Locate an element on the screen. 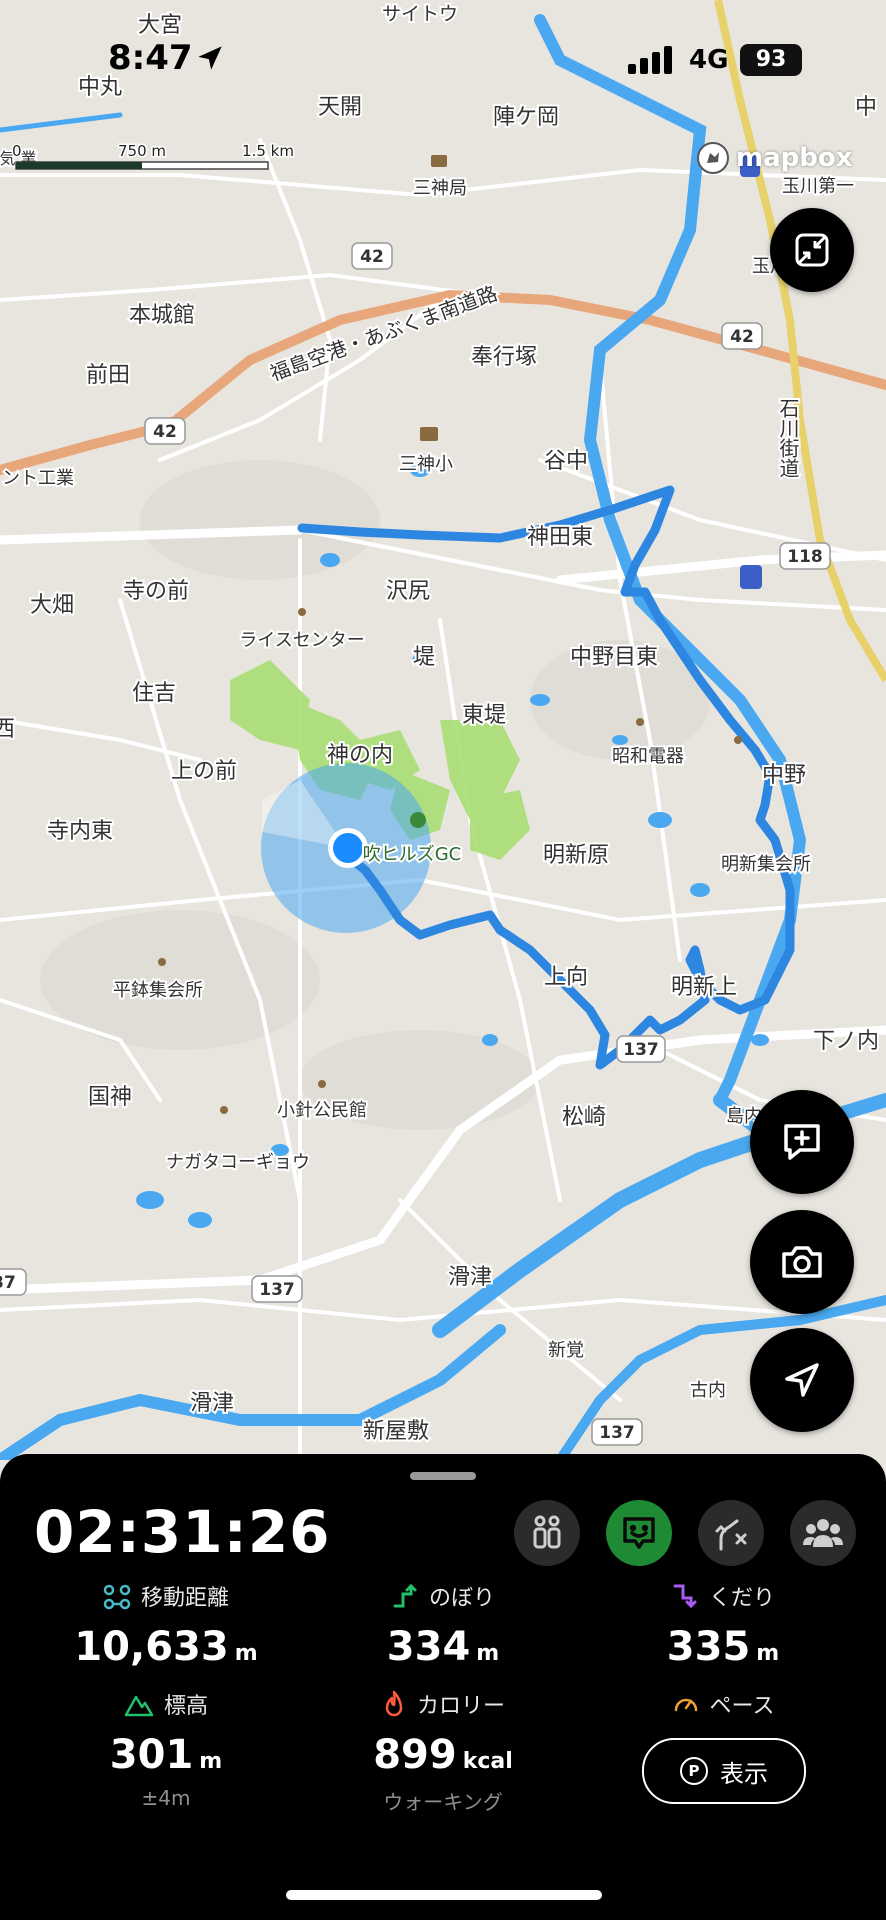 The image size is (886, 1920). map-label: ント工業 is located at coordinates (38, 478).